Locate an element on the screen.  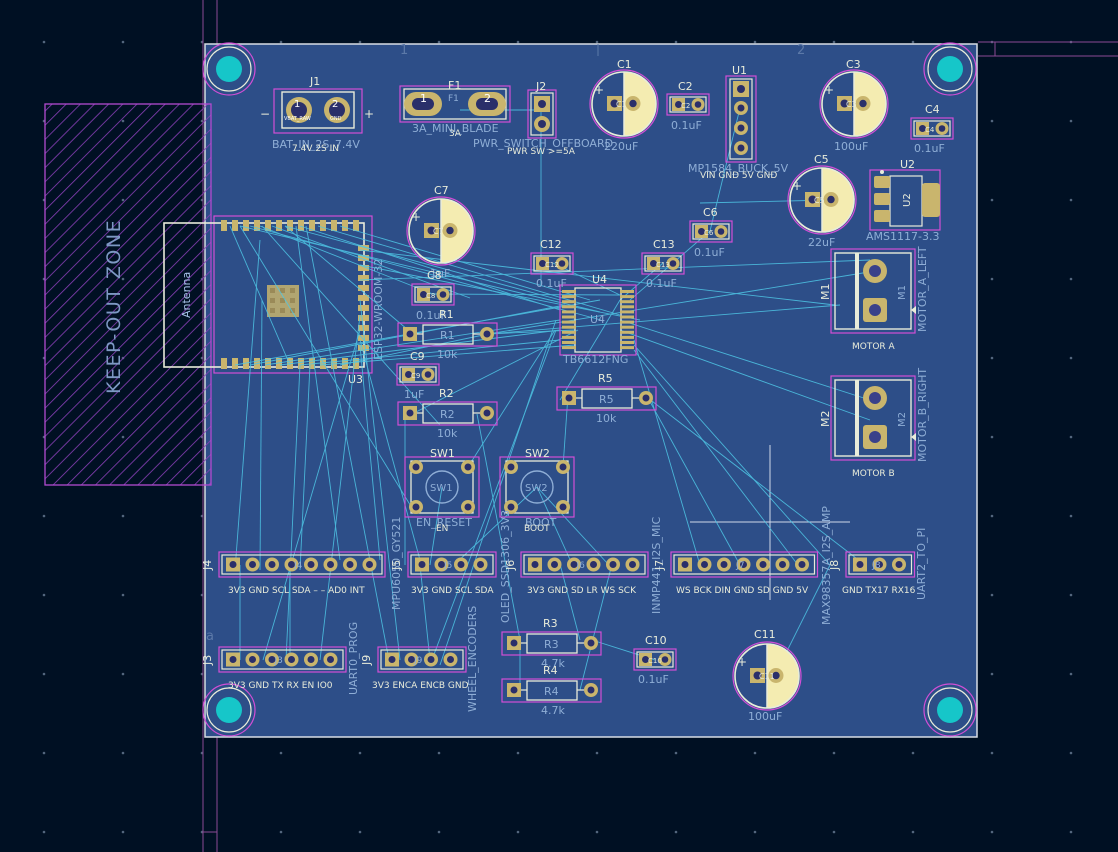
svg-text: SW1 is located at coordinates (441, 488).